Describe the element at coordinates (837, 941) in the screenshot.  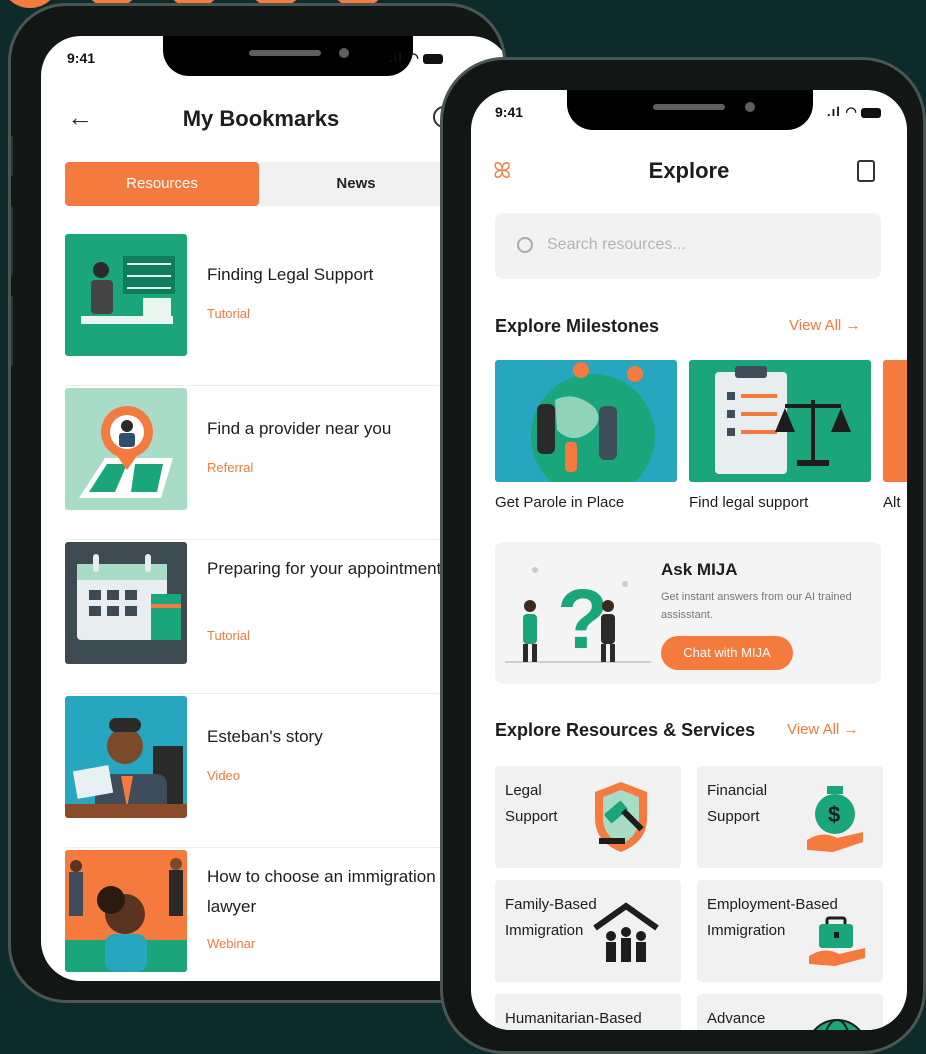
I see `briefcase-hand-icon` at that location.